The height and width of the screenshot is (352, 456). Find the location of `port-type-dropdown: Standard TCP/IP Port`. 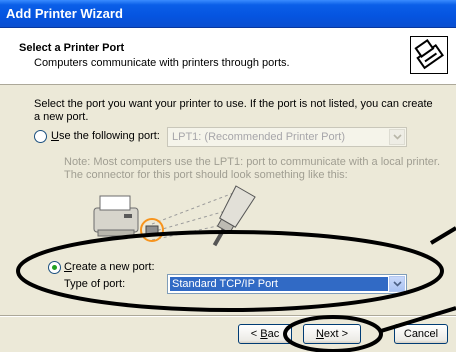

port-type-dropdown: Standard TCP/IP Port is located at coordinates (287, 284).